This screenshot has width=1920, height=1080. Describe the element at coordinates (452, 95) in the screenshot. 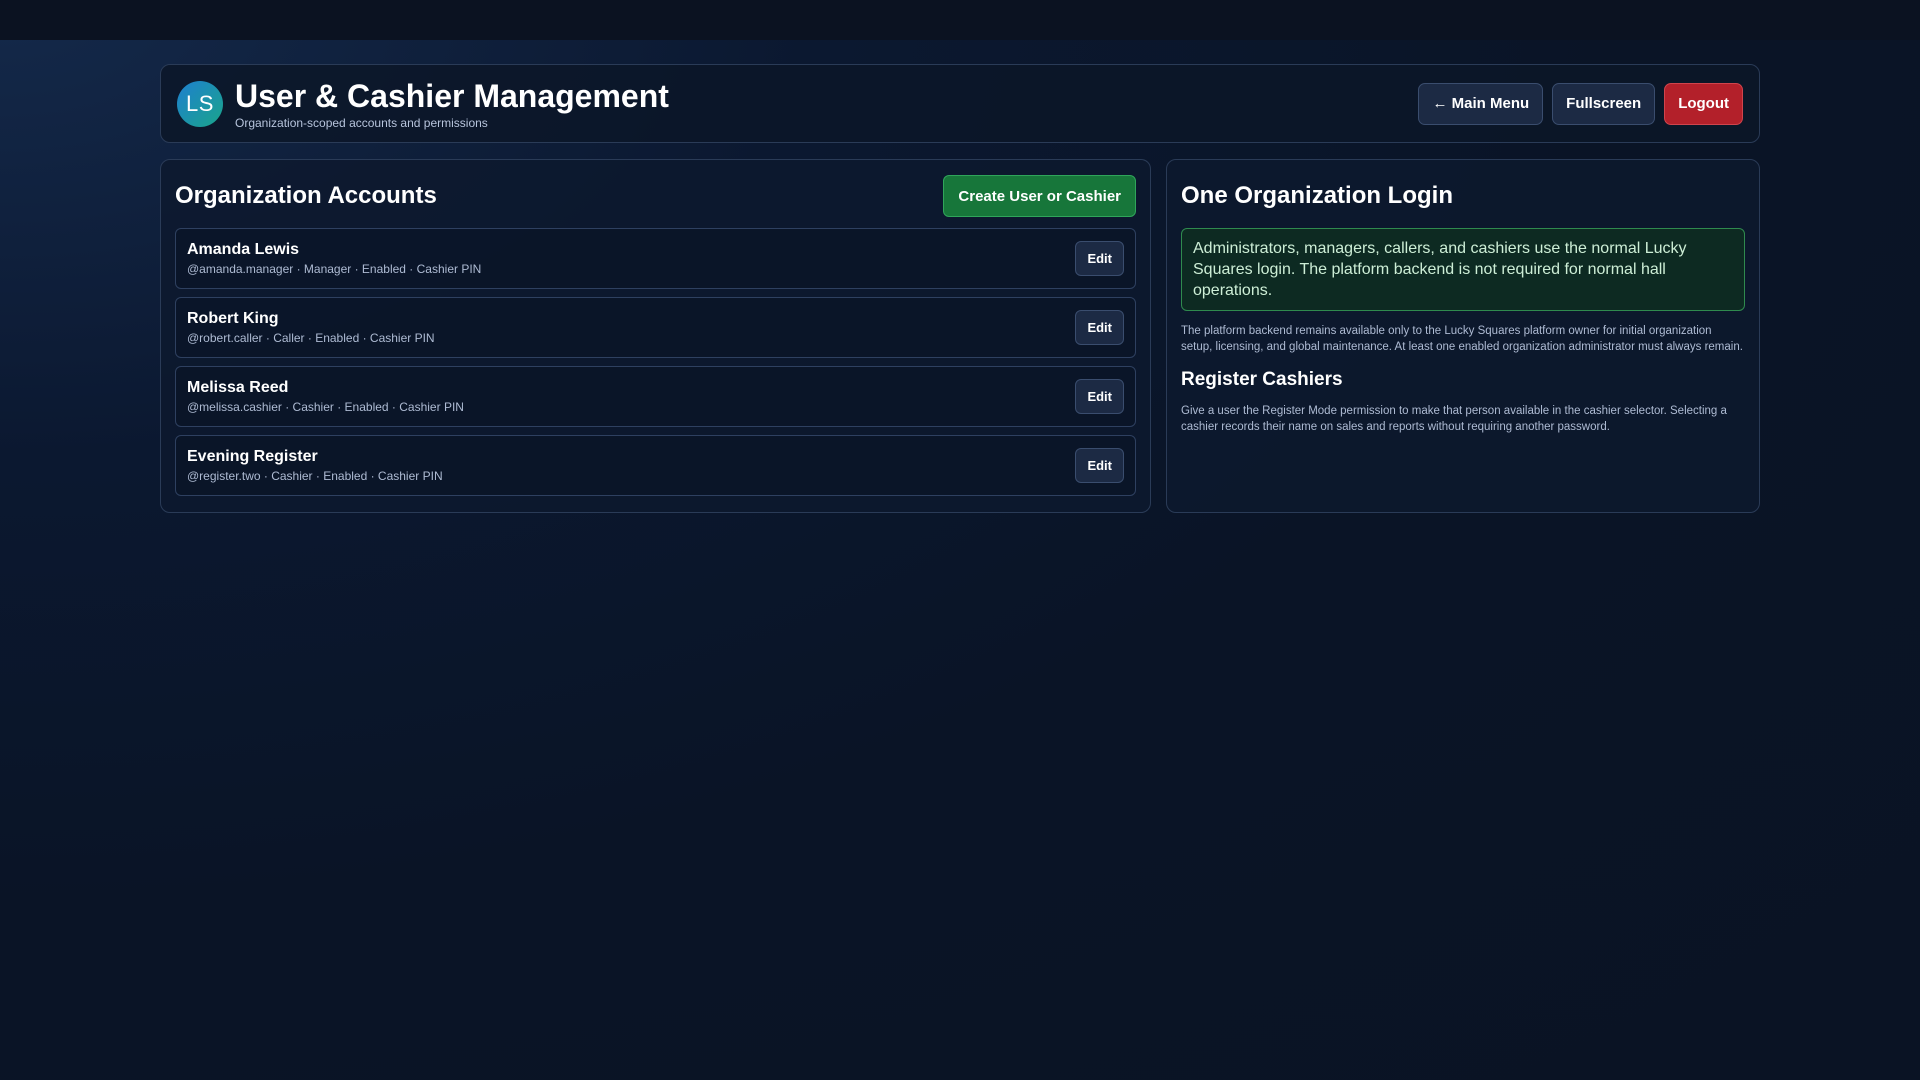

I see `page-title: User & Cashier Management` at that location.